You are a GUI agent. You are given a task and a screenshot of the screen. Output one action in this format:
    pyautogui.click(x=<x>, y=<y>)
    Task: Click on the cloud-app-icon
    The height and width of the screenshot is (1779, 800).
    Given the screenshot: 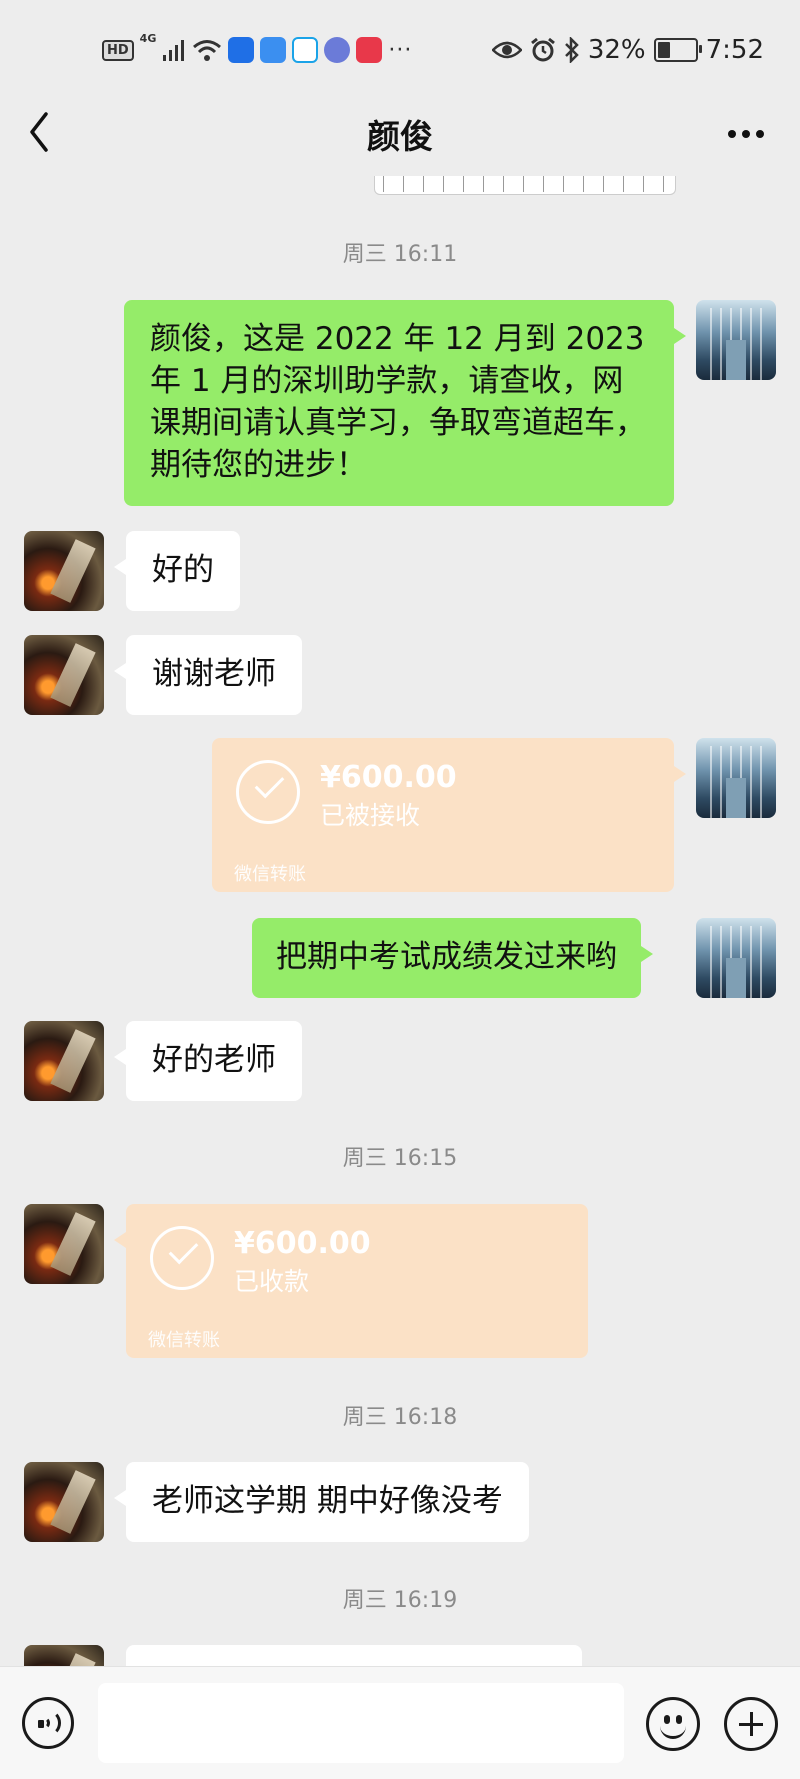 What is the action you would take?
    pyautogui.click(x=273, y=50)
    